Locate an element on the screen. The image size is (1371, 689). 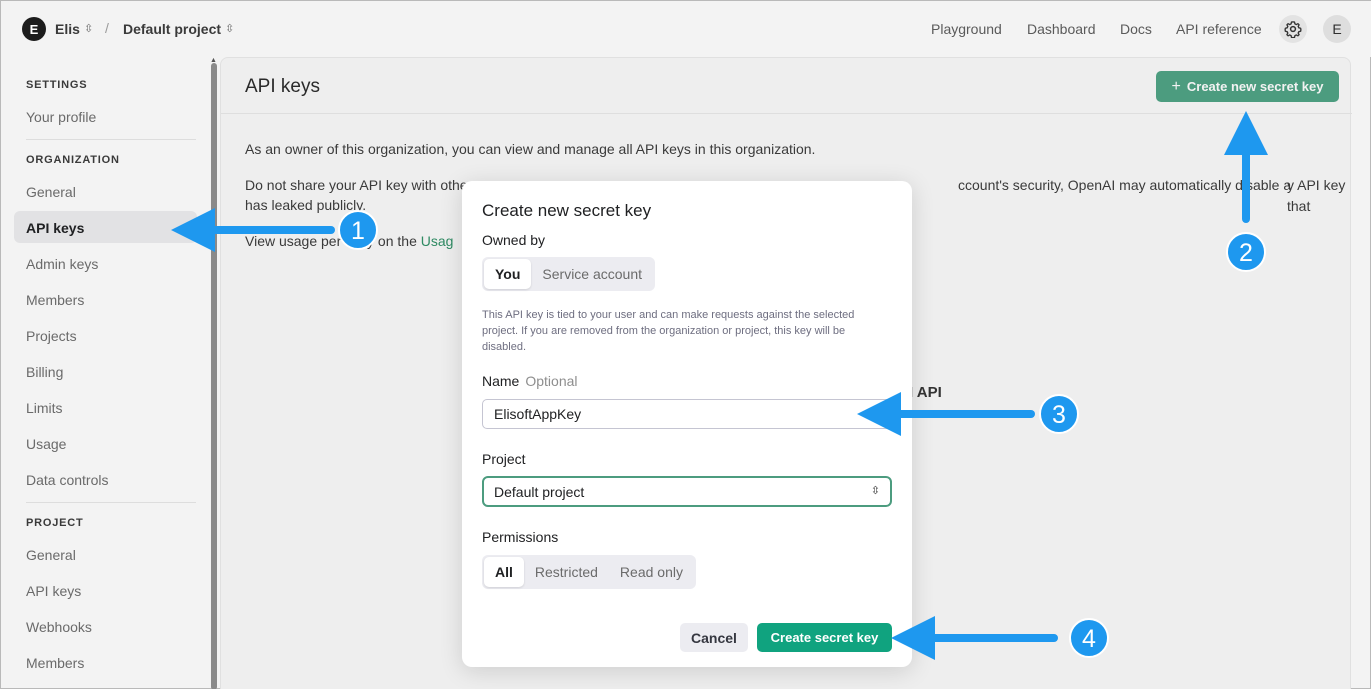
permissions-restricted-option: Restricted is located at coordinates (566, 572).